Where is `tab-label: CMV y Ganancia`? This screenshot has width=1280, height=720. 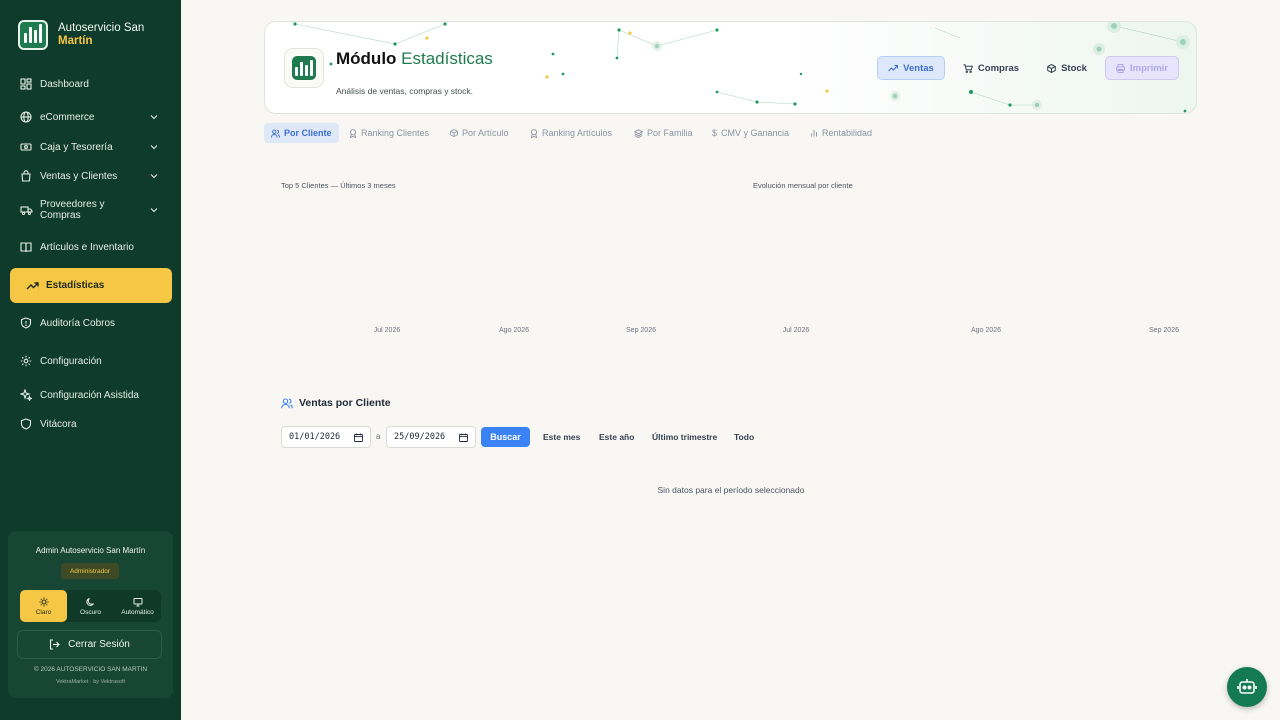 tab-label: CMV y Ganancia is located at coordinates (755, 133).